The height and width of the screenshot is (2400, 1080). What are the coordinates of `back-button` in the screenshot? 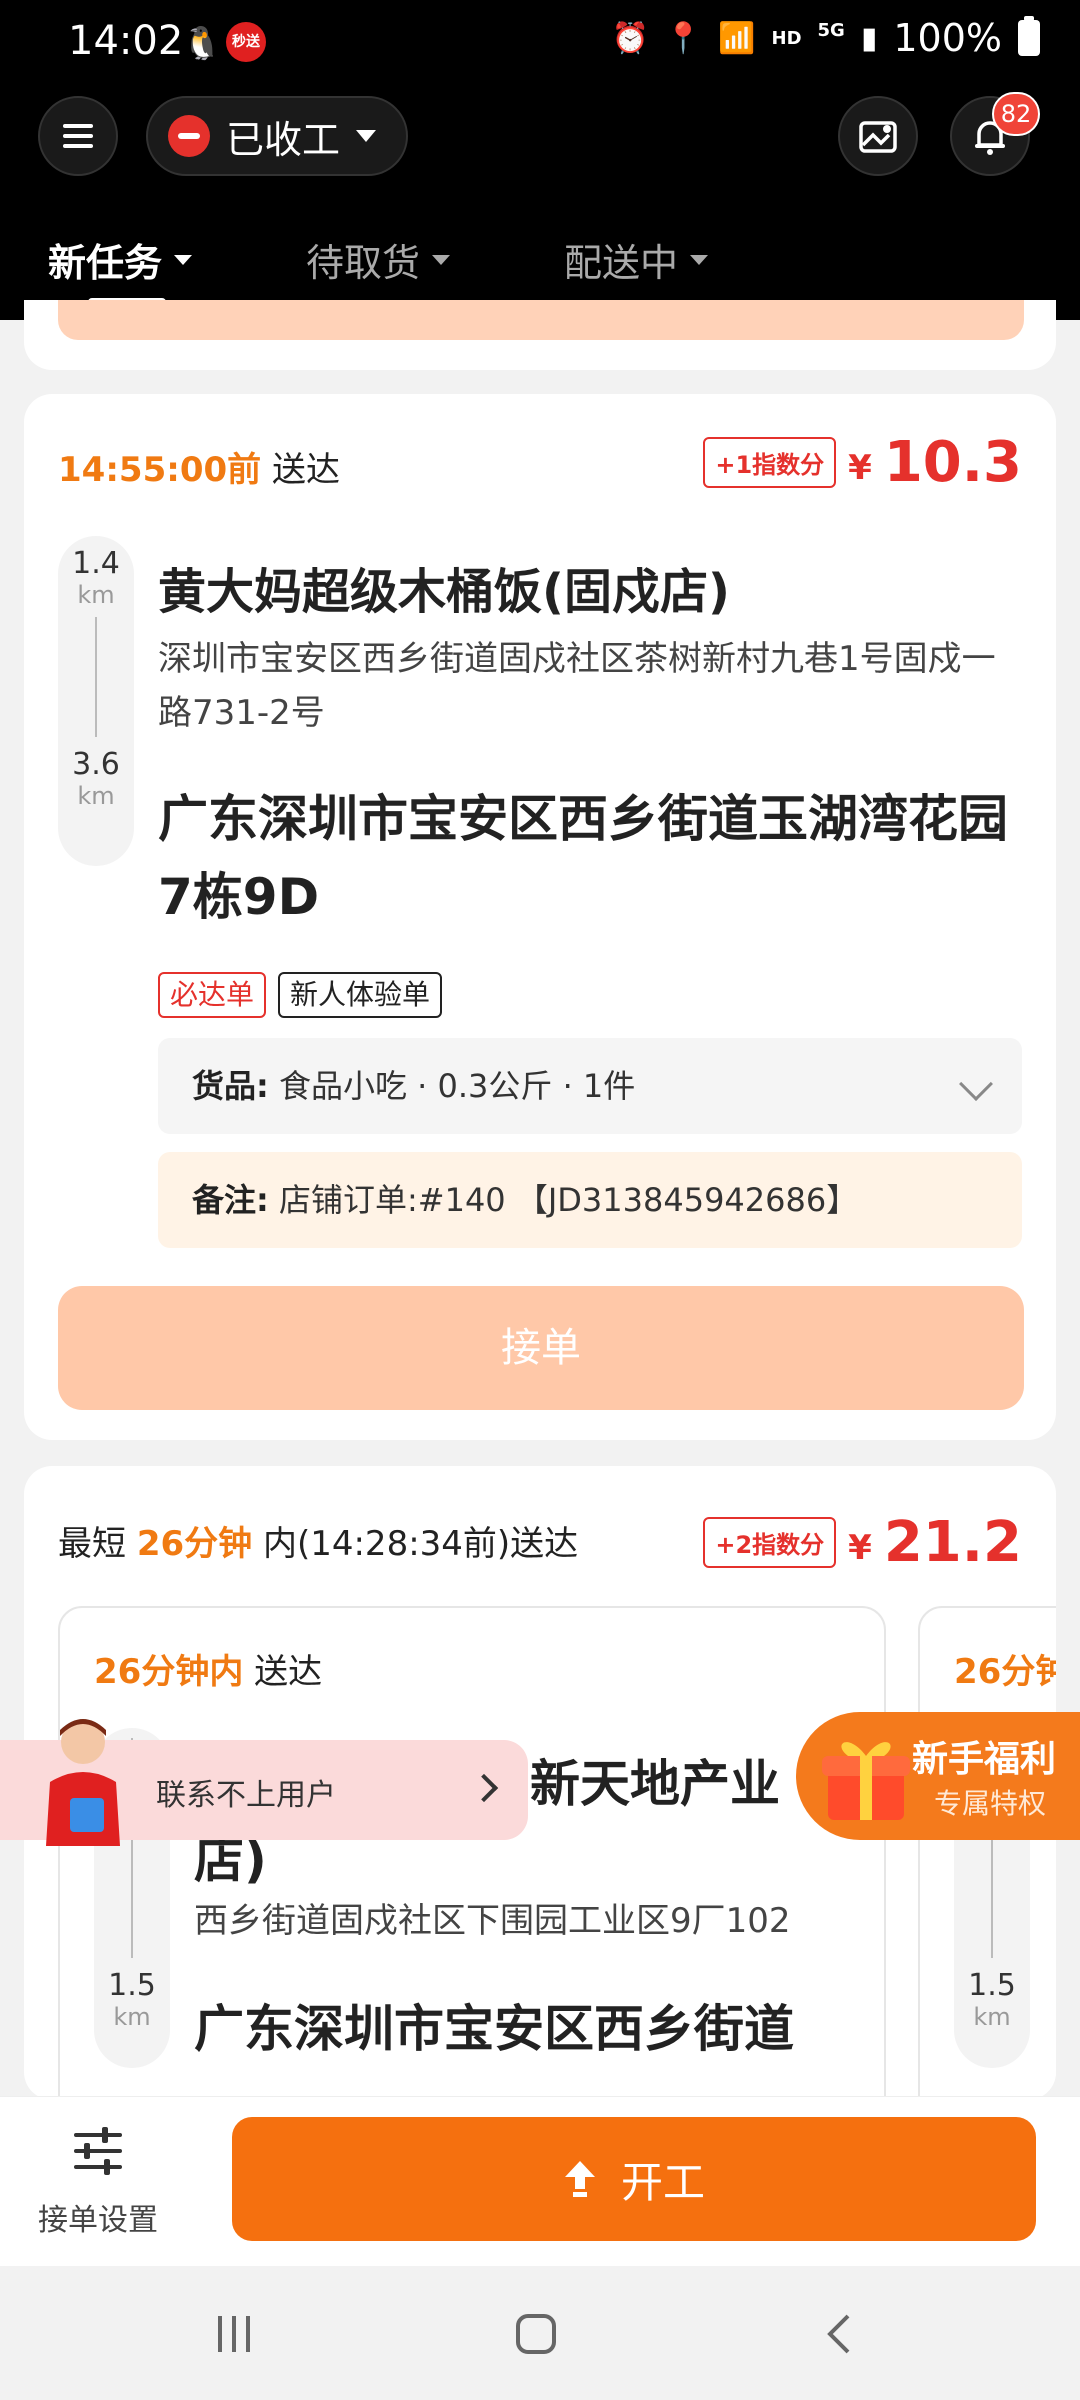 It's located at (840, 2334).